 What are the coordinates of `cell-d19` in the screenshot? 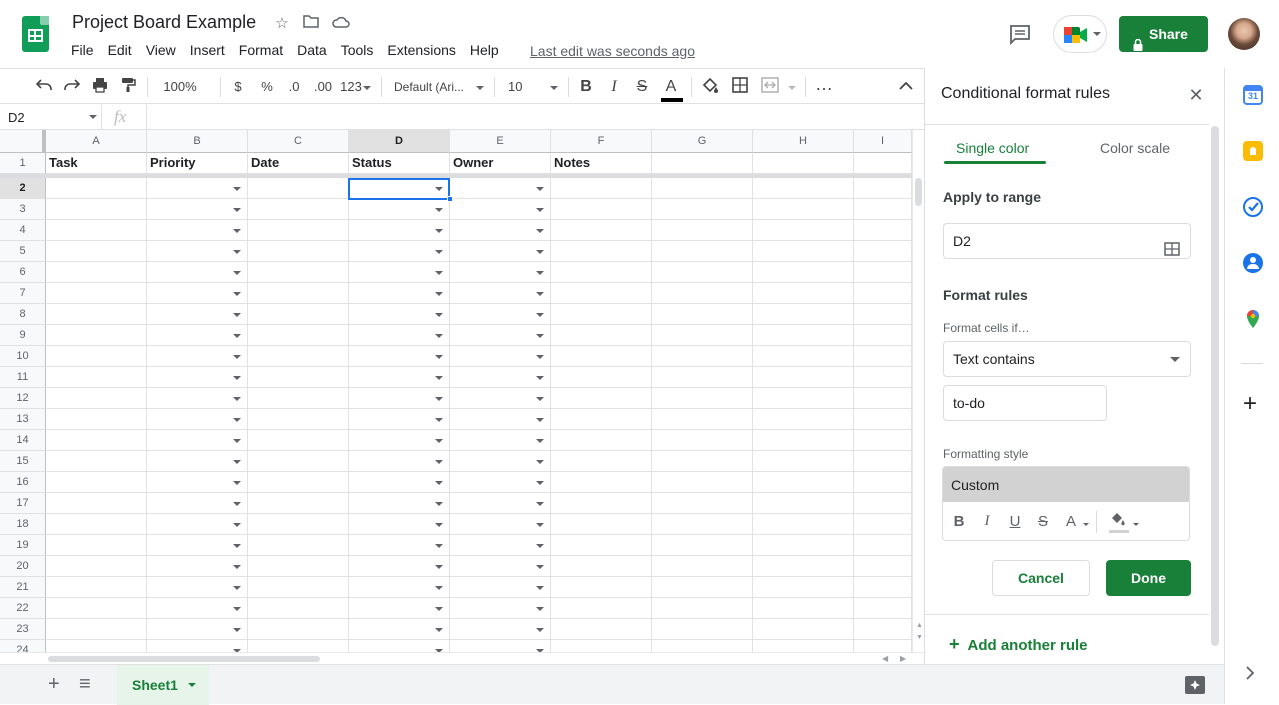 It's located at (399, 545).